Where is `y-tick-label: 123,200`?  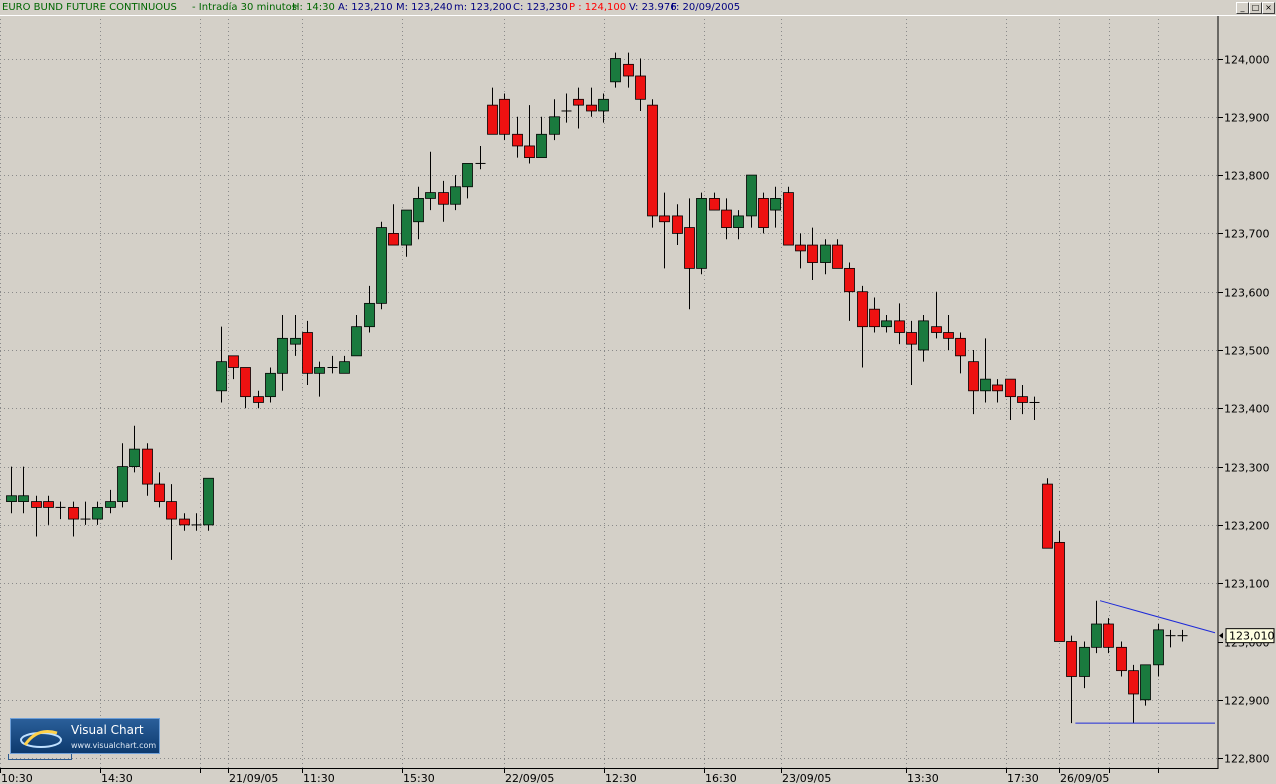 y-tick-label: 123,200 is located at coordinates (1247, 526).